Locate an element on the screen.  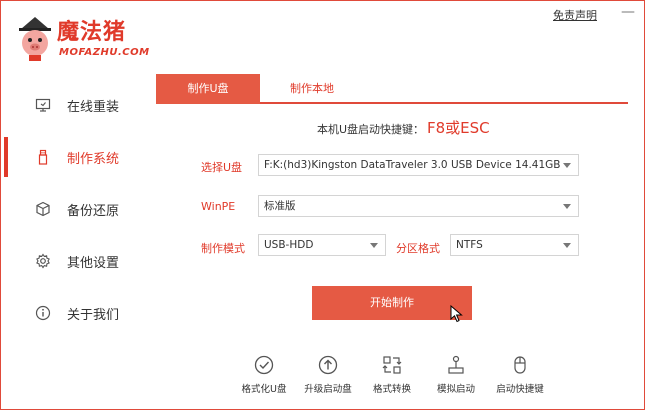
minimize-button: — is located at coordinates (628, 13).